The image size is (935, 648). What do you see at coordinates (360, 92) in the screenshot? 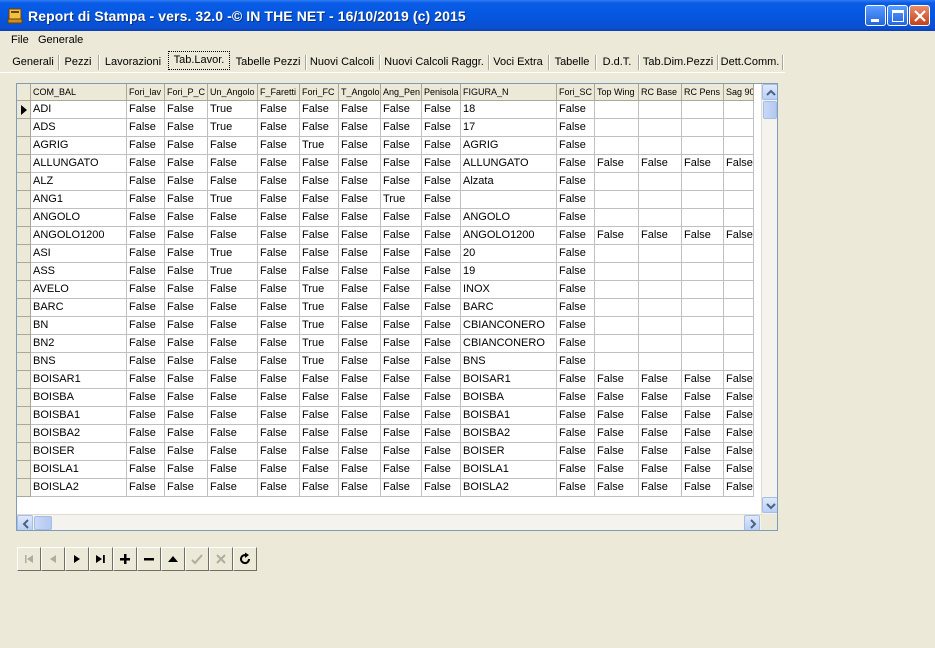
I see `column-header: T_Angolo` at bounding box center [360, 92].